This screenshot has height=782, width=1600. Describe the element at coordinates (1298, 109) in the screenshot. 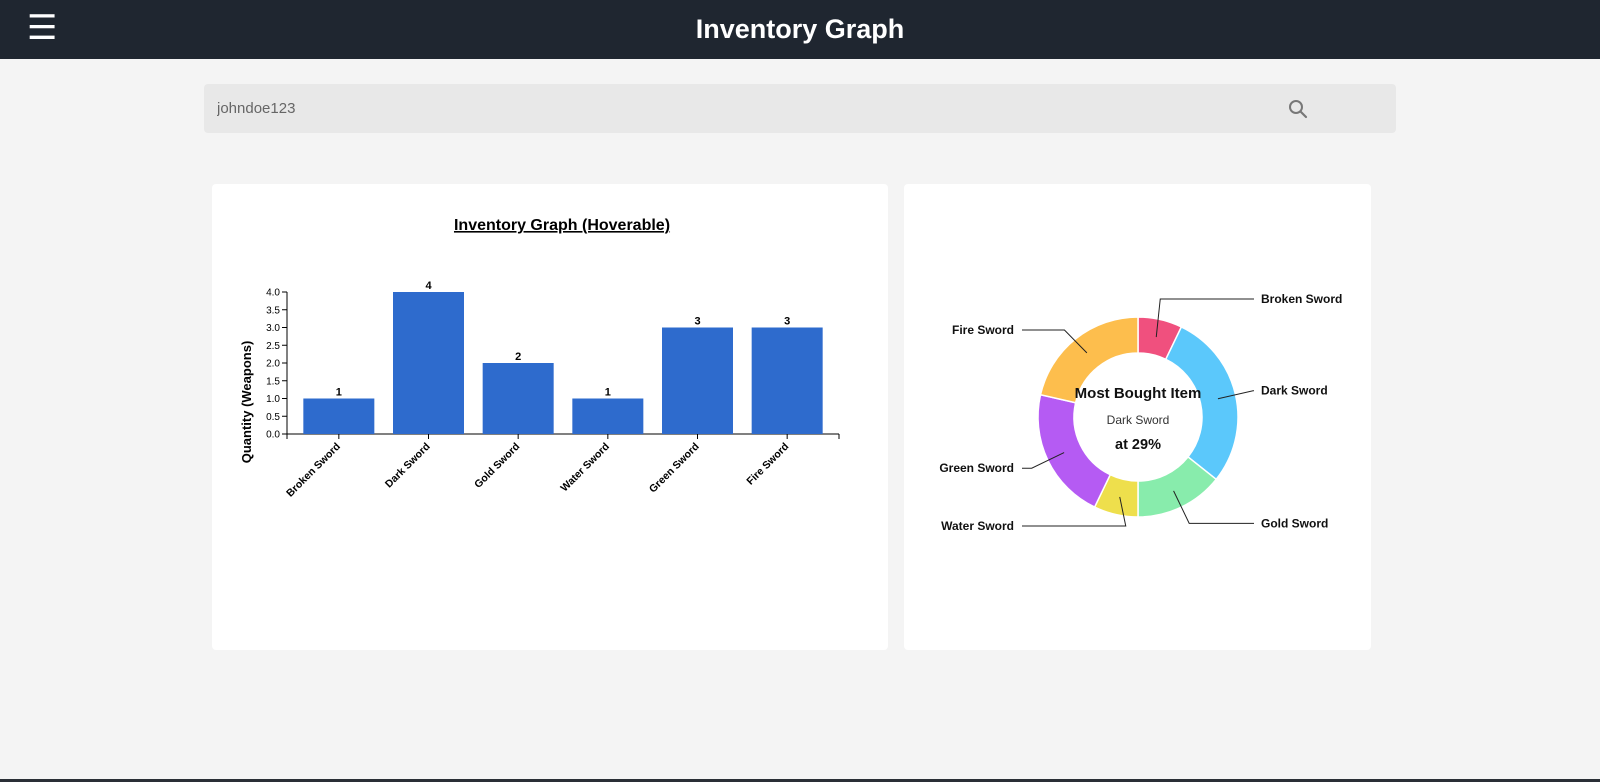

I see `search-icon` at that location.